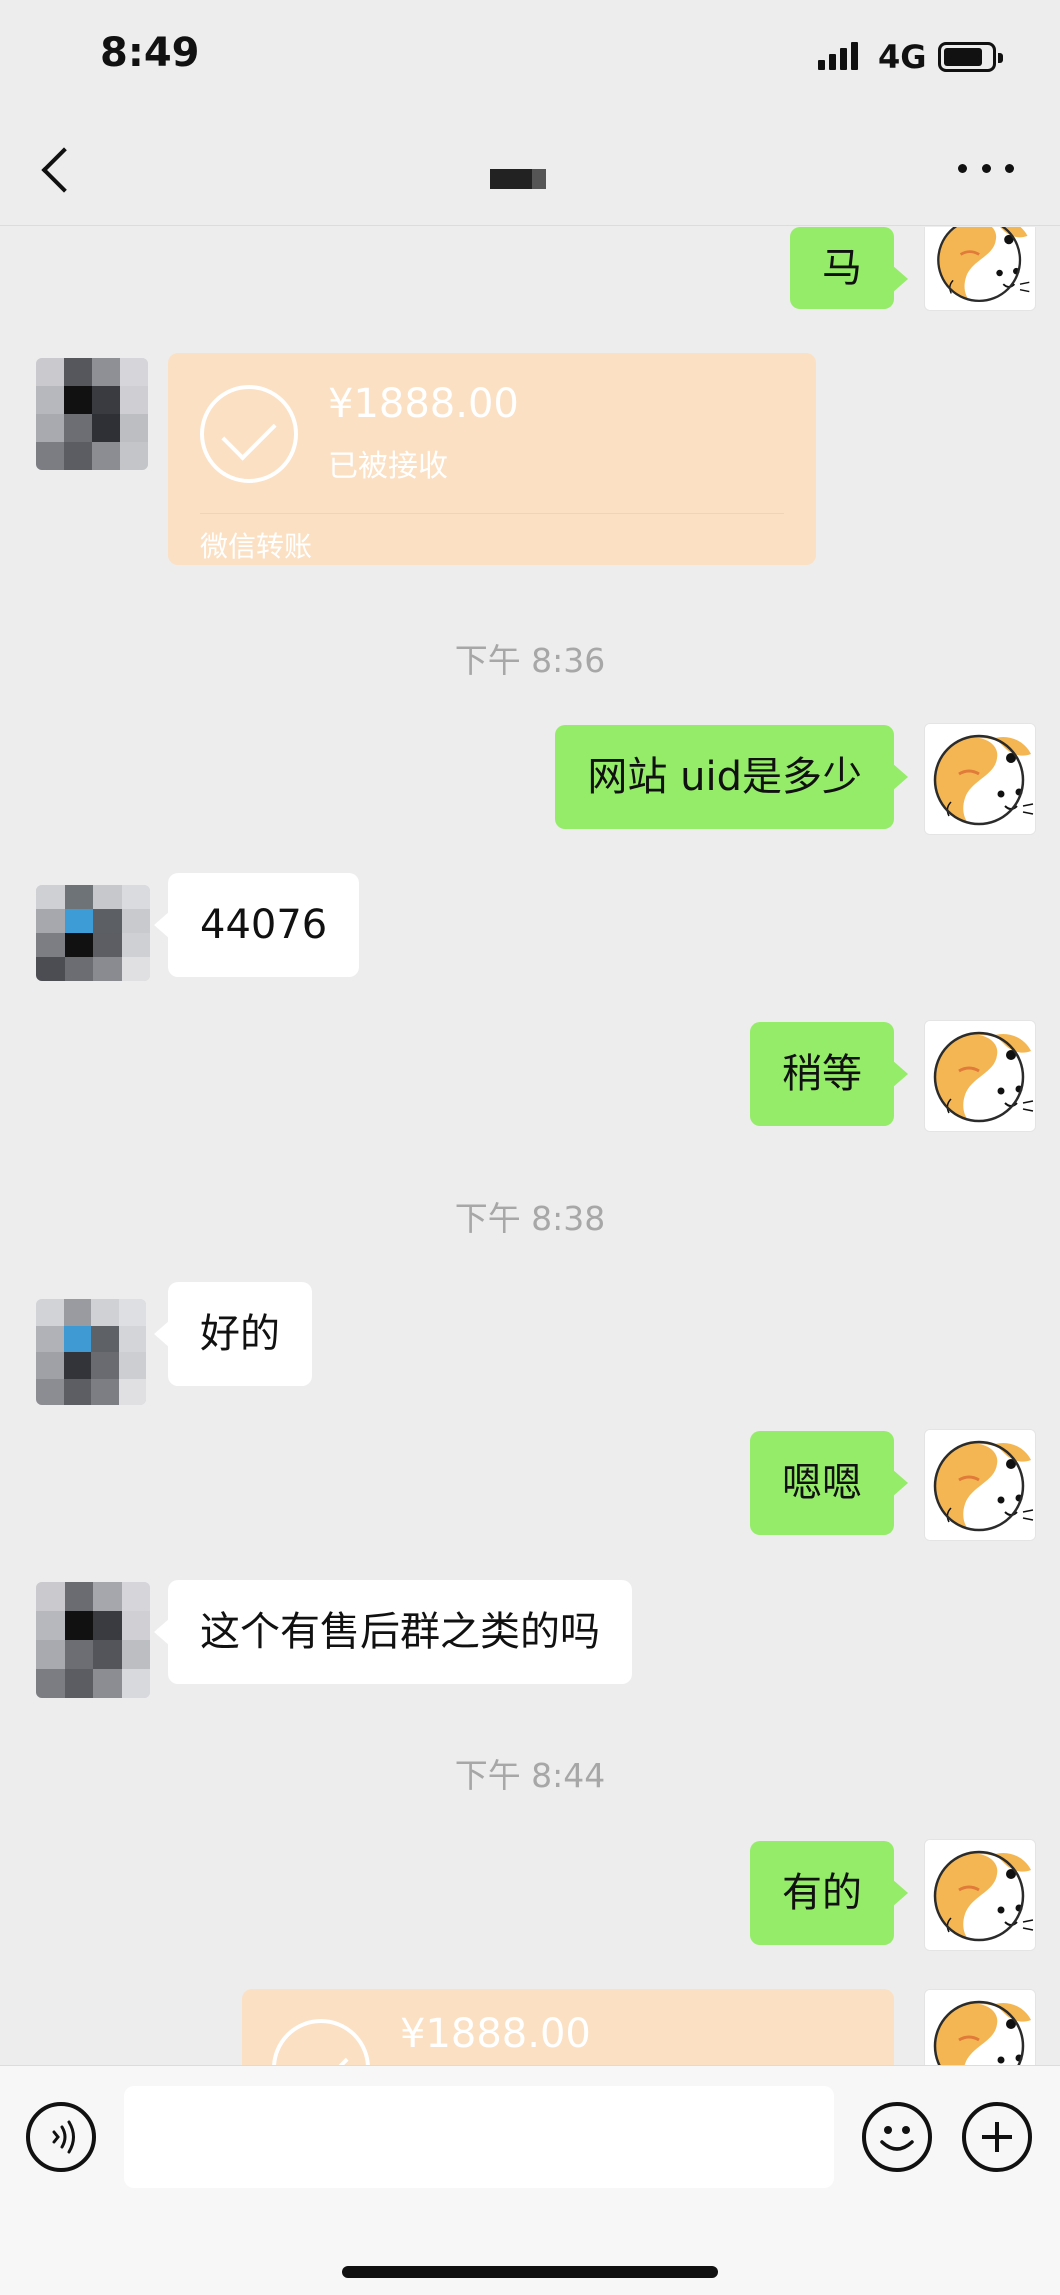  I want to click on chat-header, so click(530, 169).